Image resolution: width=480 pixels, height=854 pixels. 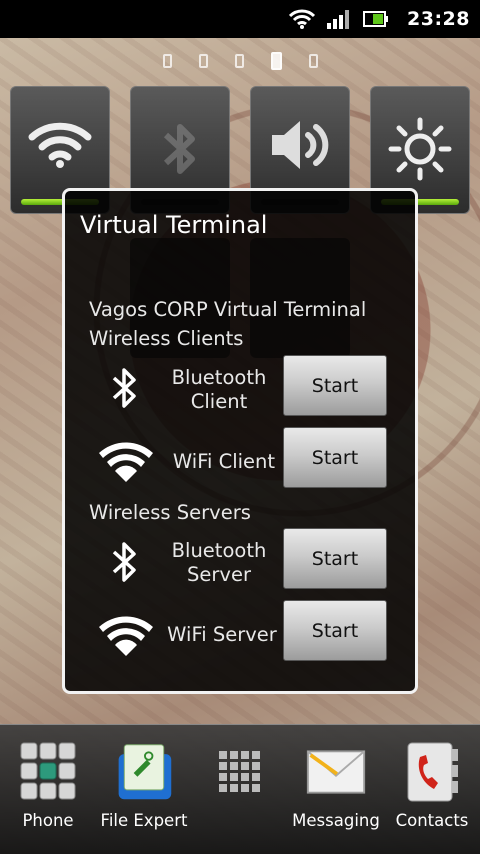 I want to click on label-line: Client, so click(x=219, y=401).